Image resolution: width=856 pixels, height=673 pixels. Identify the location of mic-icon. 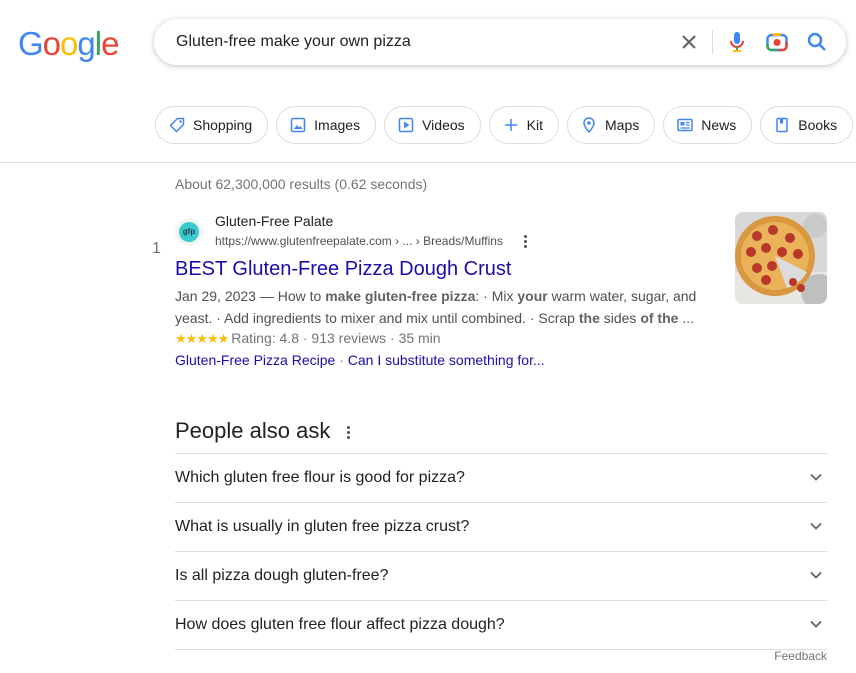
(737, 42).